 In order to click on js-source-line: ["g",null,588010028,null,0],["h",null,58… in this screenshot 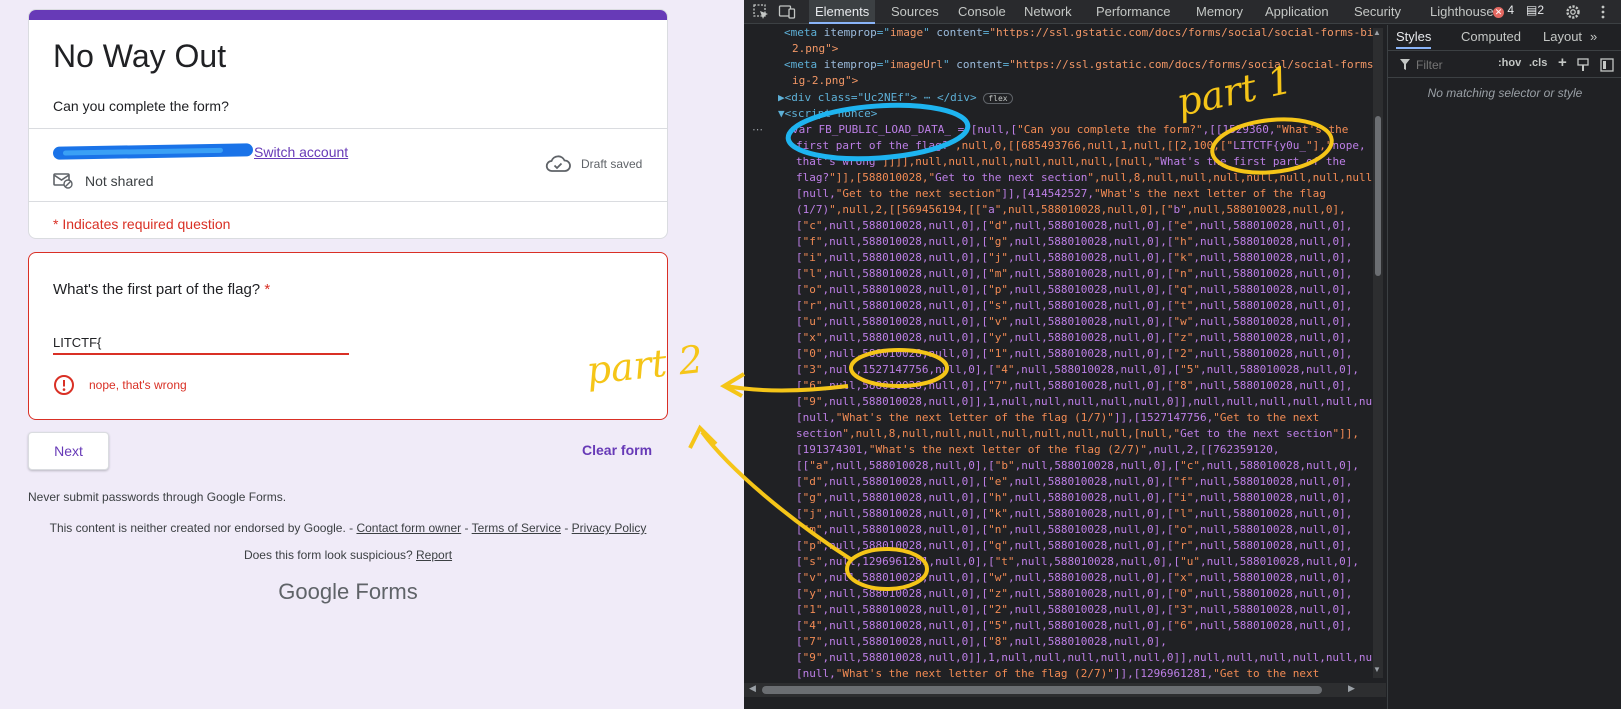, I will do `click(1074, 497)`.